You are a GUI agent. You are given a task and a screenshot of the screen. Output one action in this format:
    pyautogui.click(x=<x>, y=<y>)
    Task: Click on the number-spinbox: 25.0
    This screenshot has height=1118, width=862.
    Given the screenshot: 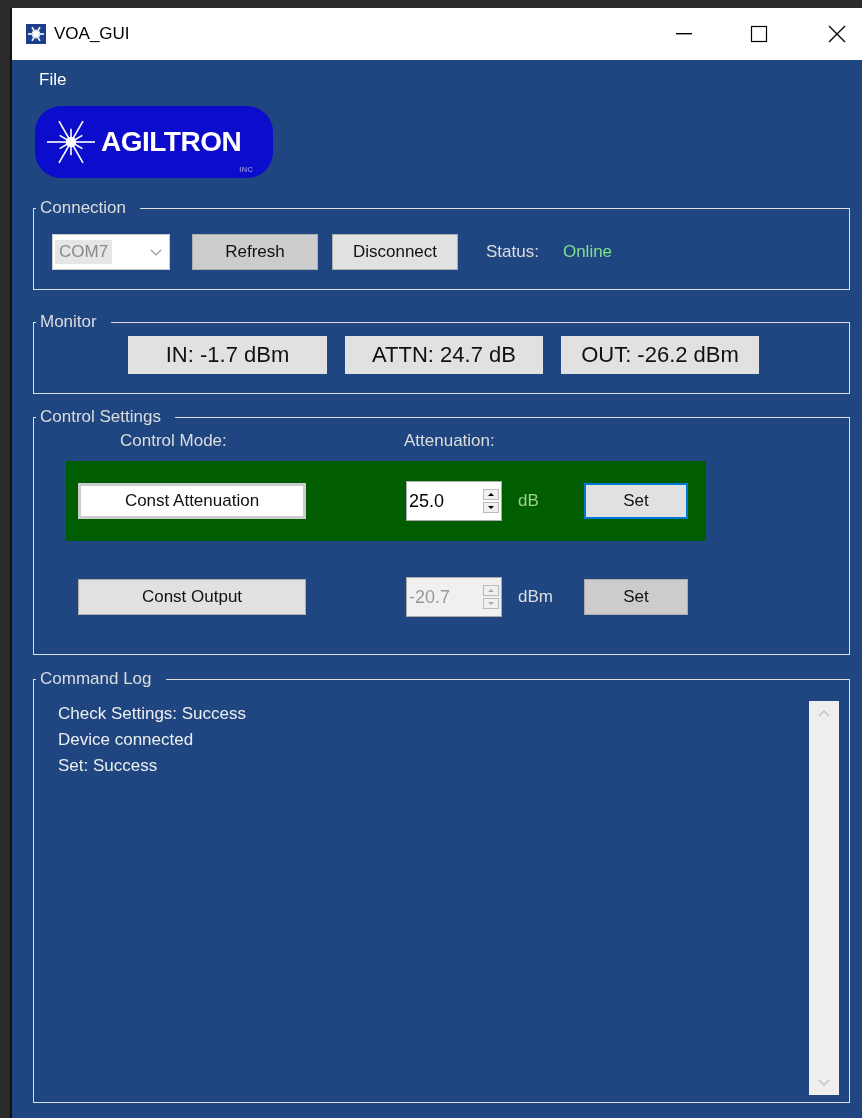 What is the action you would take?
    pyautogui.click(x=454, y=501)
    